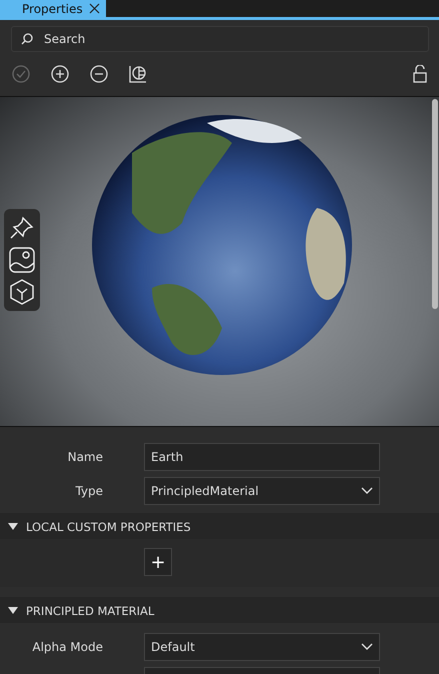 The width and height of the screenshot is (439, 674). I want to click on dropdown: Default, so click(262, 647).